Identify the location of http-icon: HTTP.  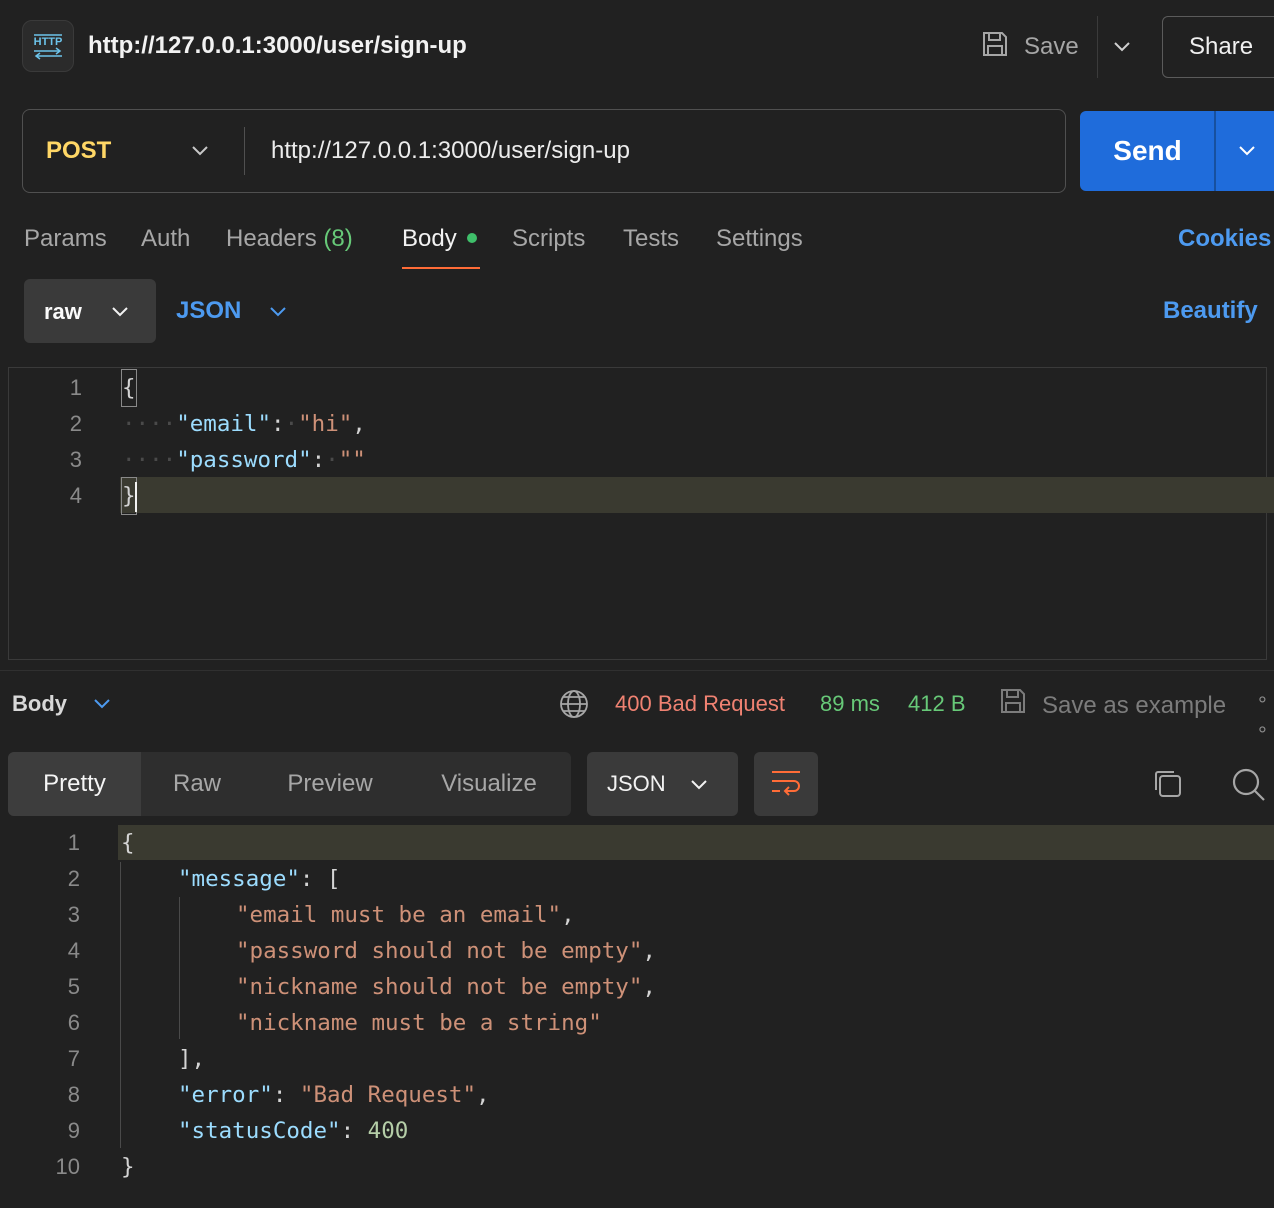
(48, 46).